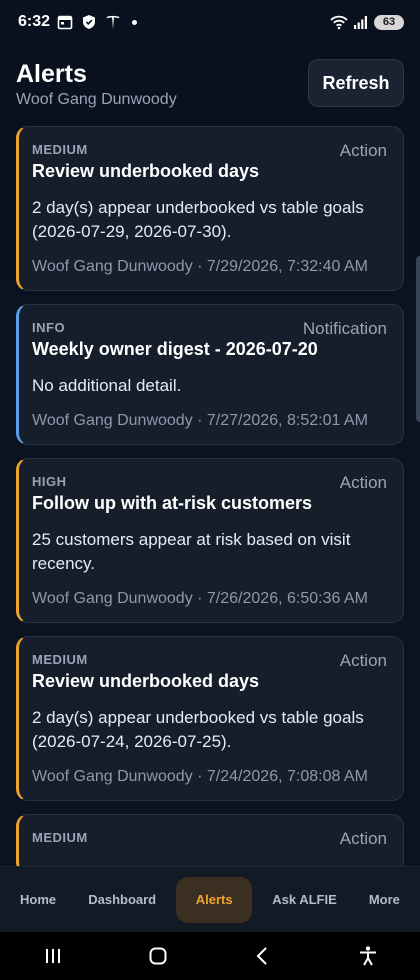  Describe the element at coordinates (96, 99) in the screenshot. I see `page-subtitle: Woof Gang Dunwoody` at that location.